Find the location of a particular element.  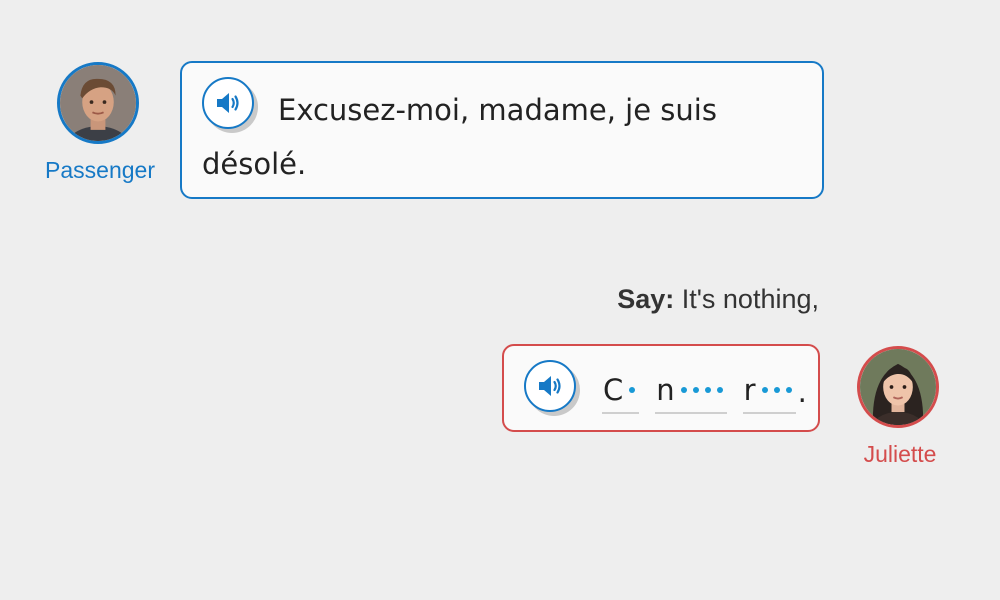

say-prompt: Say: It's nothing, is located at coordinates (718, 299).